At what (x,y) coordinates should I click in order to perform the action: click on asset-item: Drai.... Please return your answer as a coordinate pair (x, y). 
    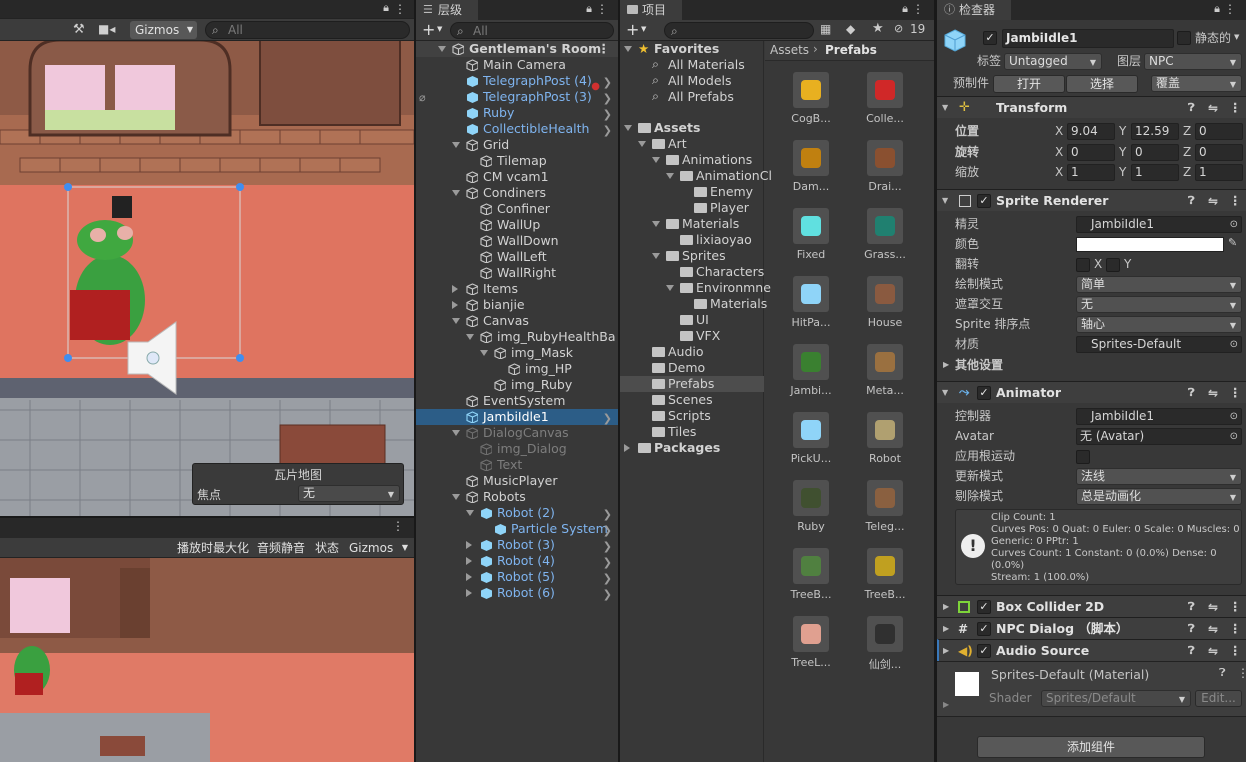
    Looking at the image, I should click on (885, 166).